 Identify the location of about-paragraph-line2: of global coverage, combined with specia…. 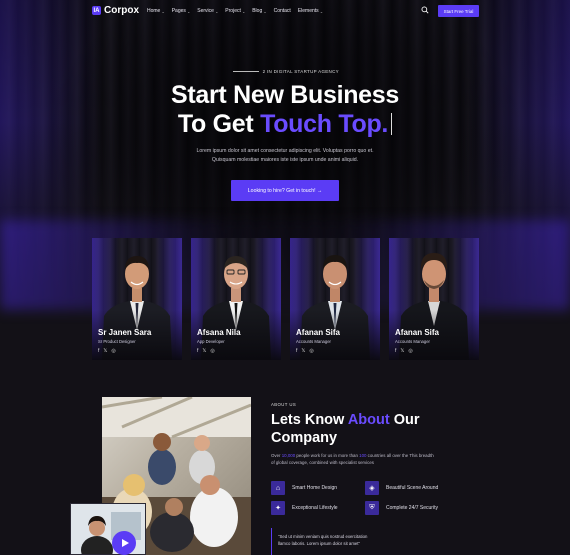
(322, 462).